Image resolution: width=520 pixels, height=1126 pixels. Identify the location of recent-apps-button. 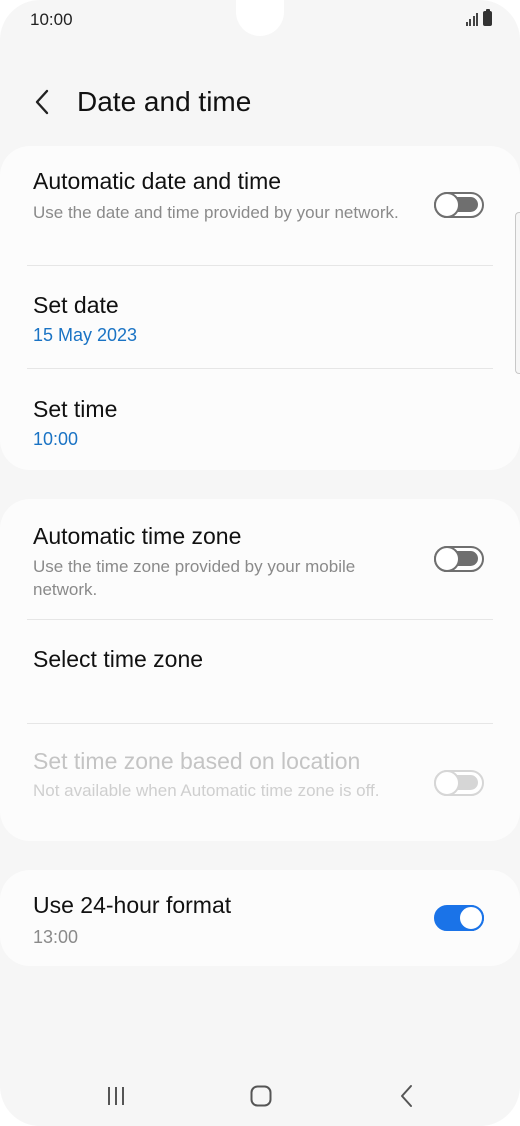
(116, 1096).